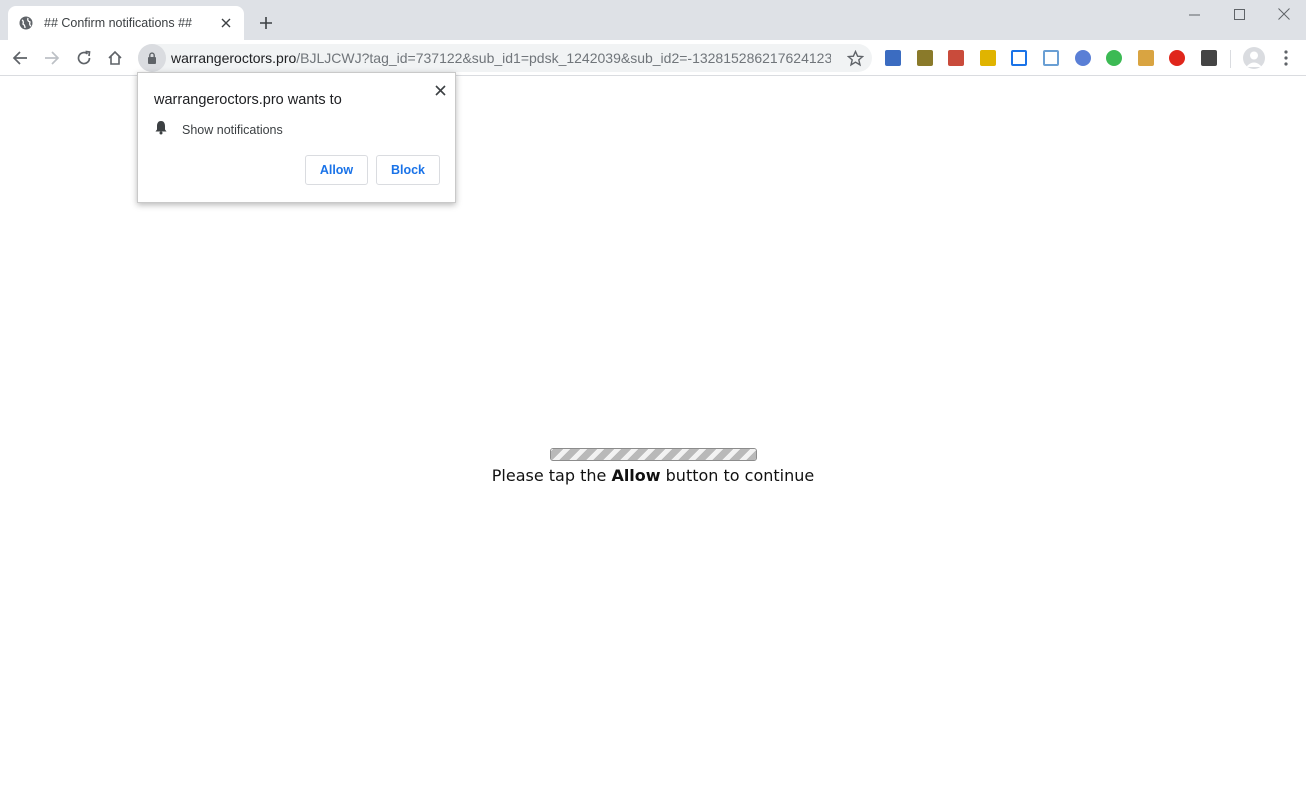  I want to click on instruction-message: Please tap the Allow button to continue, so click(653, 475).